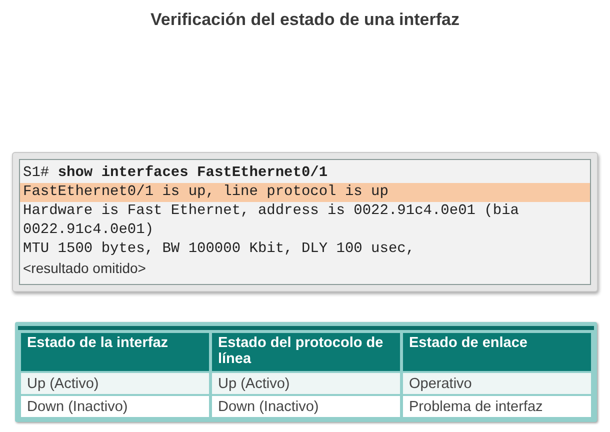 The width and height of the screenshot is (610, 432). What do you see at coordinates (305, 19) in the screenshot?
I see `slide-title: Verificación del estado de una interfaz` at bounding box center [305, 19].